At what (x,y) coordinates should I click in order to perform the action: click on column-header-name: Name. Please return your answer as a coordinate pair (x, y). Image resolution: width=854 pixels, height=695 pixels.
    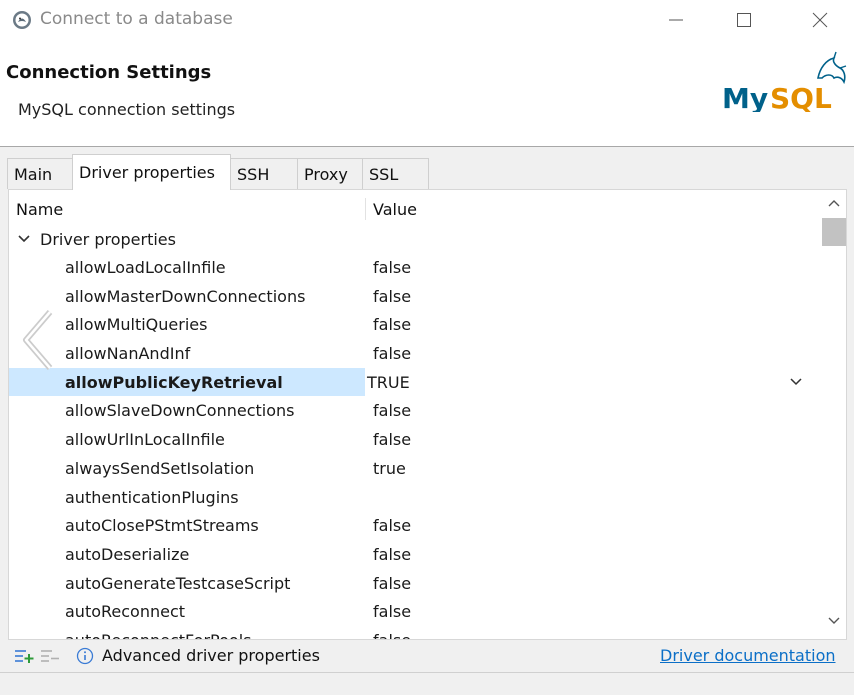
    Looking at the image, I should click on (39, 209).